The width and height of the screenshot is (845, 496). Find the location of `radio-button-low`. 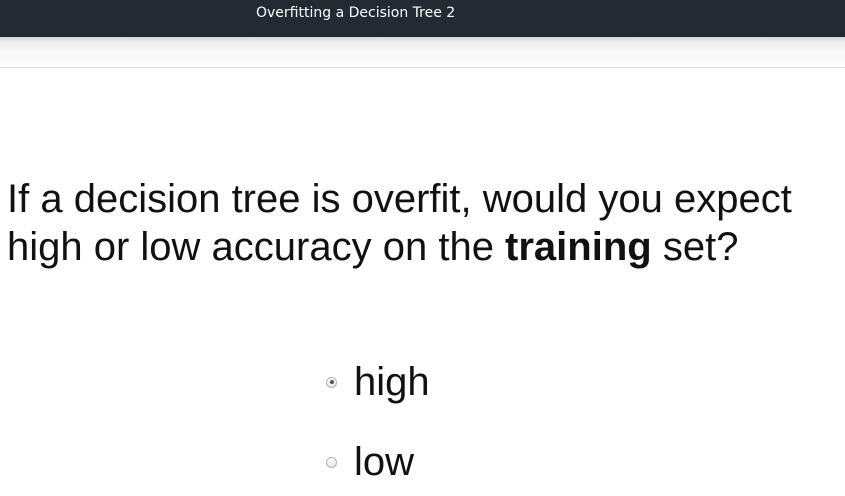

radio-button-low is located at coordinates (331, 462).